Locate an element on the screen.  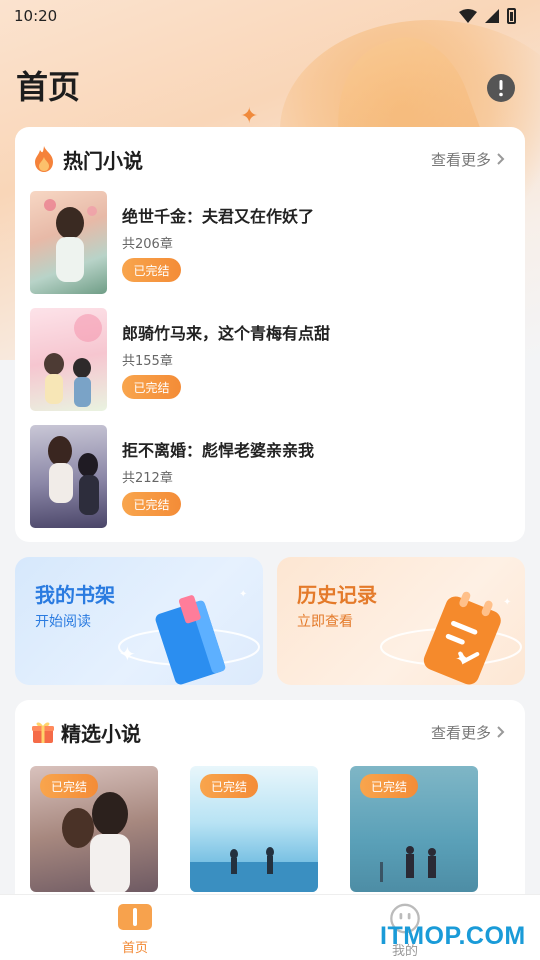
clipboard-icon: ✦ ✦ is located at coordinates (451, 638).